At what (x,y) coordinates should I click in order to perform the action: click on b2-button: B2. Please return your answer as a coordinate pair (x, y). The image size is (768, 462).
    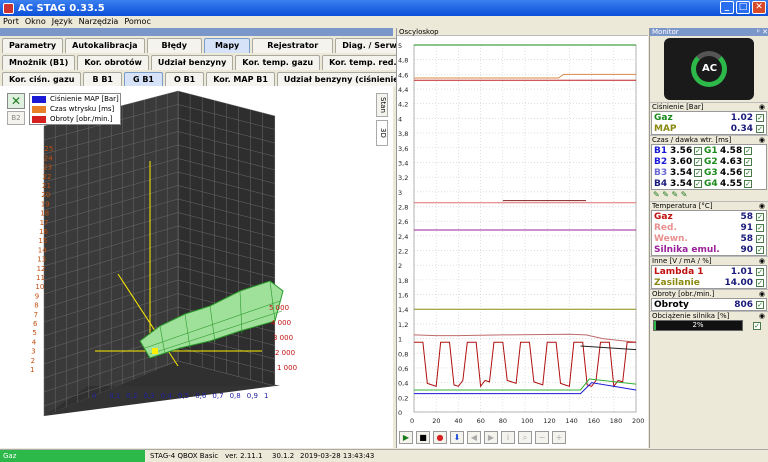
    Looking at the image, I should click on (16, 118).